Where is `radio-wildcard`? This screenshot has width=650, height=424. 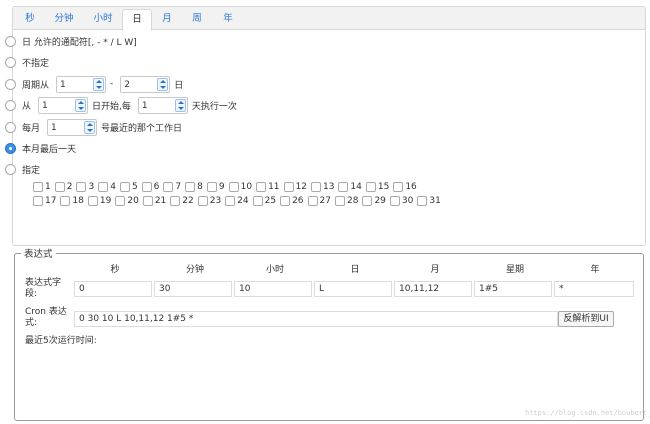
radio-wildcard is located at coordinates (10, 41).